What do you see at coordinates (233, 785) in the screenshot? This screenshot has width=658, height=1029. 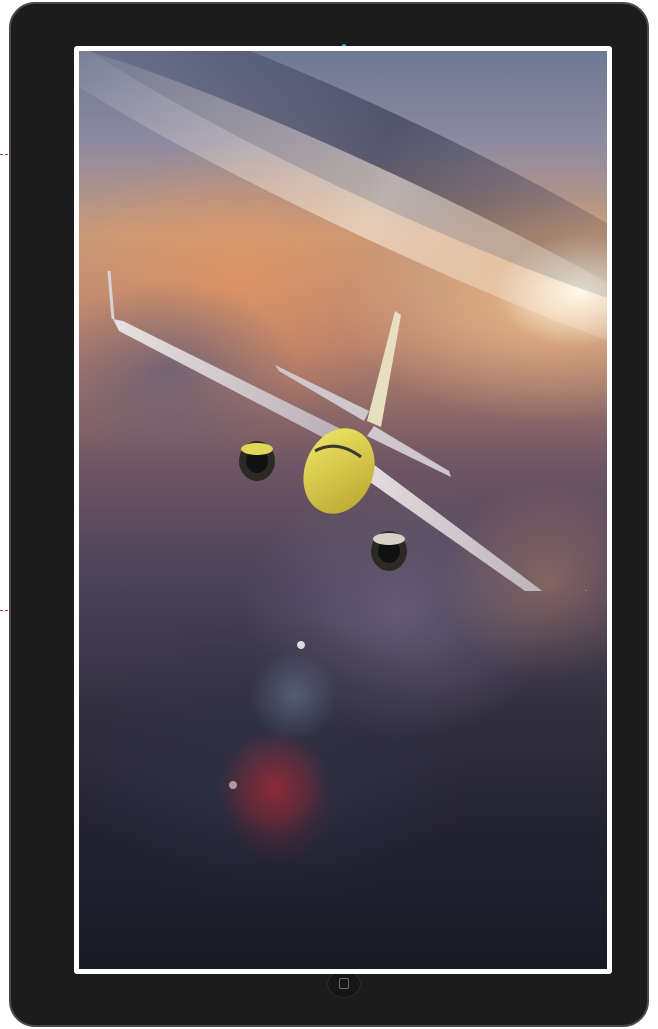 I see `lens-flare-small` at bounding box center [233, 785].